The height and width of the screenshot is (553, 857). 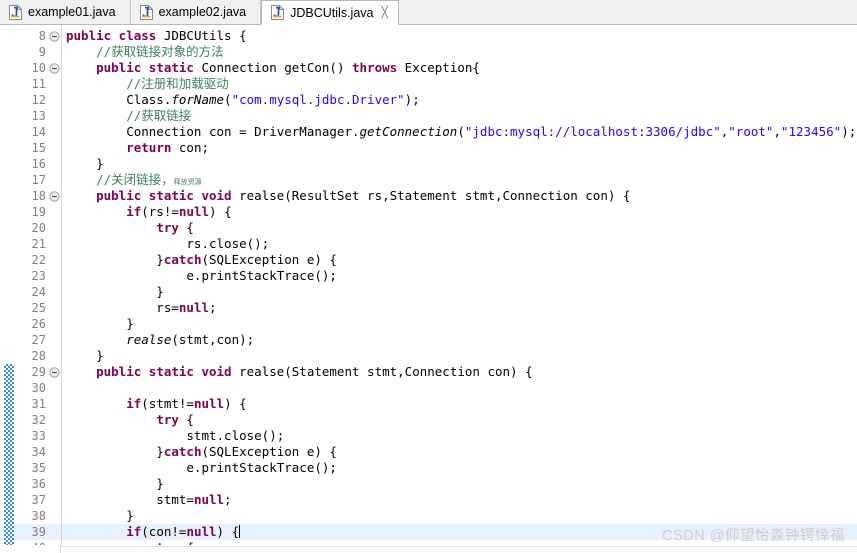 I want to click on code-line: 13 //获取链接, so click(x=428, y=116).